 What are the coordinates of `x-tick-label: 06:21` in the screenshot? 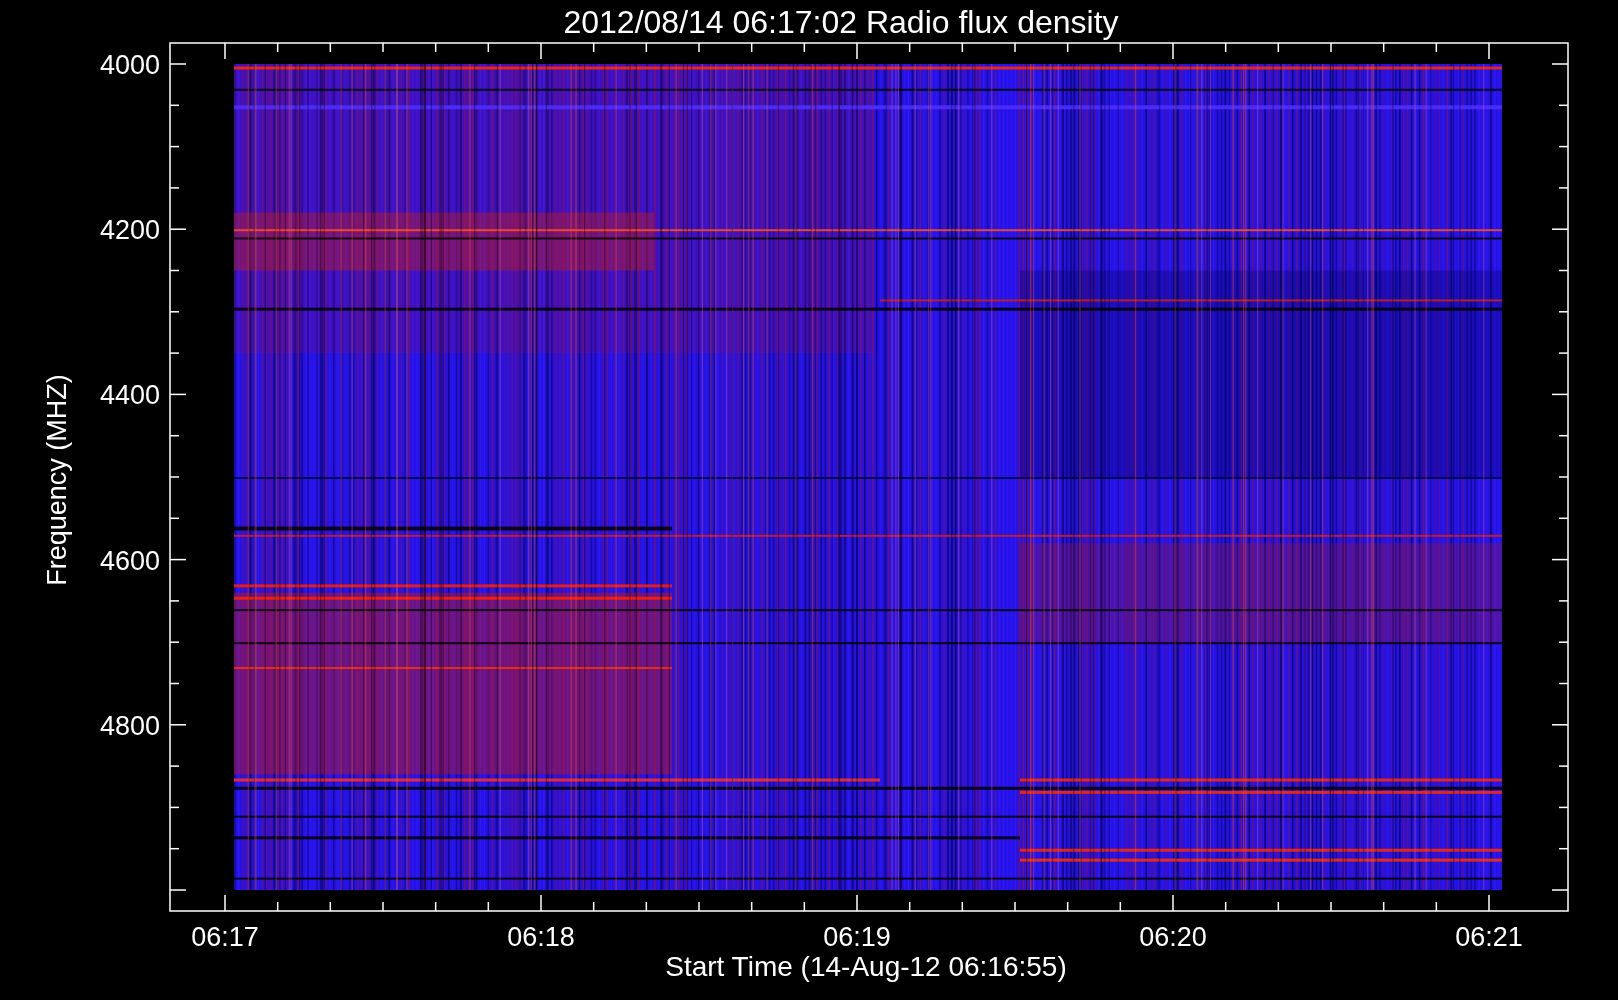 It's located at (1489, 937).